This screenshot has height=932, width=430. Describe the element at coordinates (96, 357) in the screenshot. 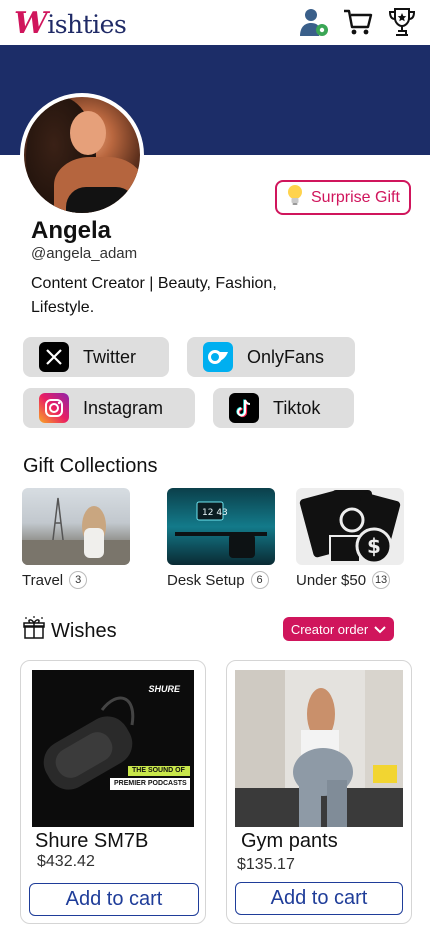

I see `social-twitter-button: Twitter` at that location.